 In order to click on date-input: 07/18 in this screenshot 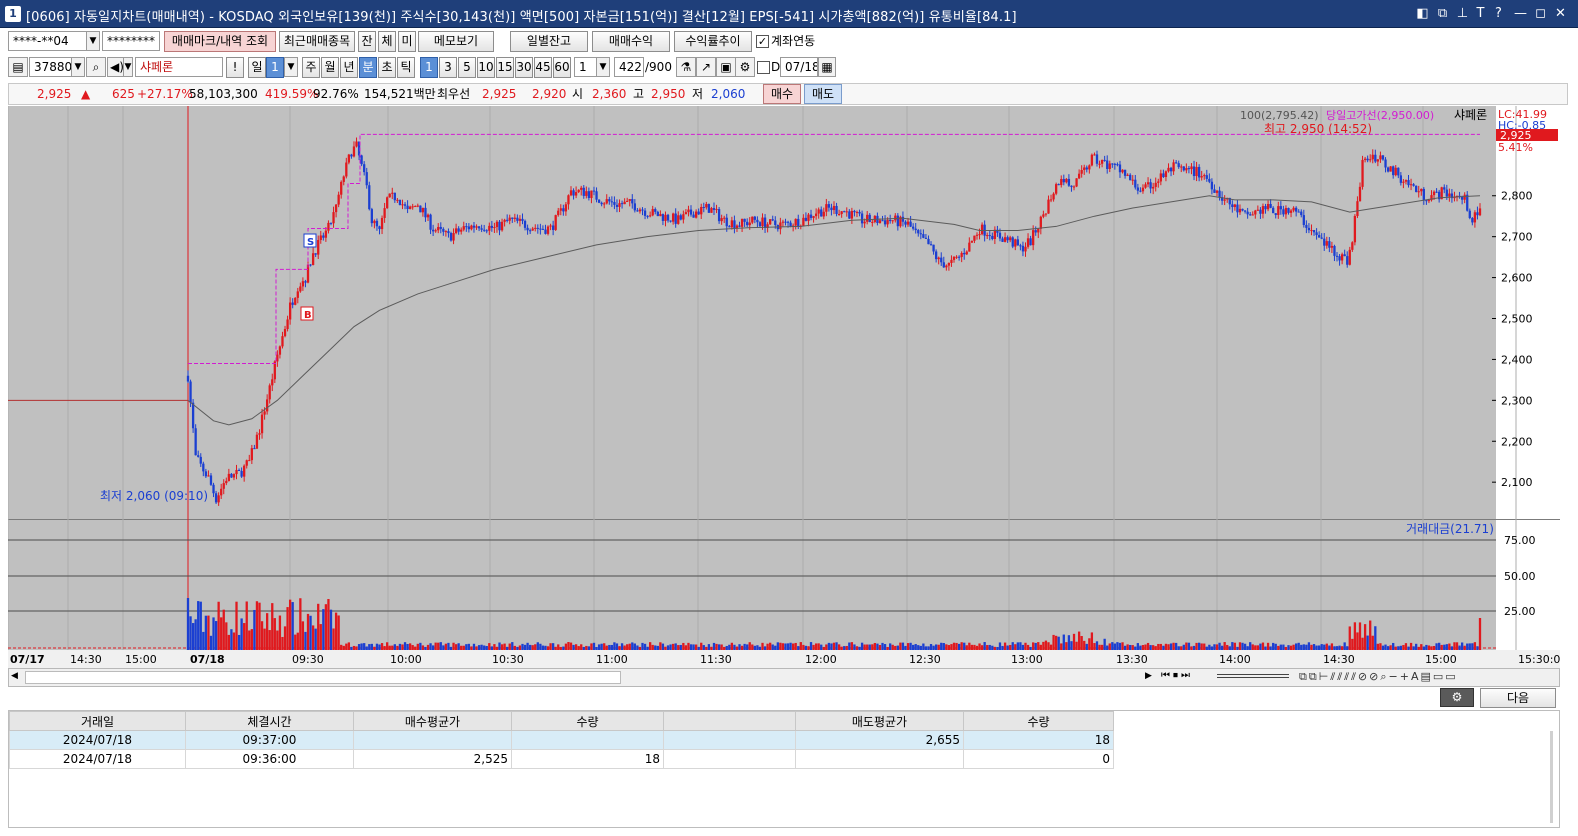, I will do `click(799, 67)`.